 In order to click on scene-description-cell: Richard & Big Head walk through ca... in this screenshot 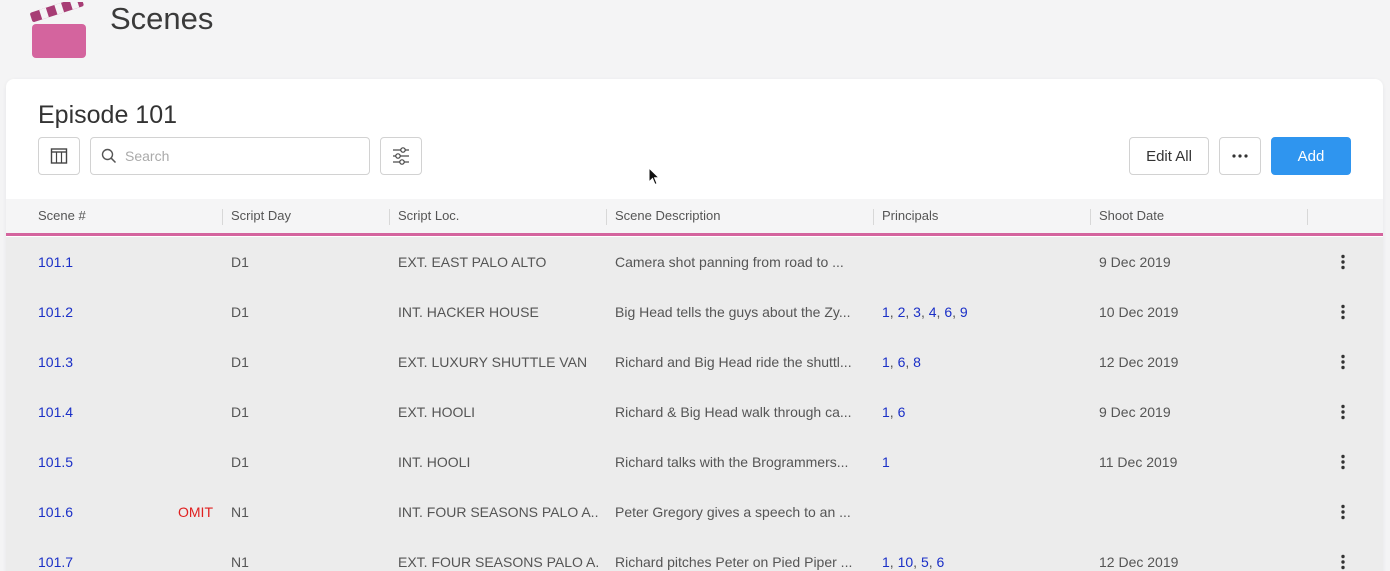, I will do `click(733, 412)`.